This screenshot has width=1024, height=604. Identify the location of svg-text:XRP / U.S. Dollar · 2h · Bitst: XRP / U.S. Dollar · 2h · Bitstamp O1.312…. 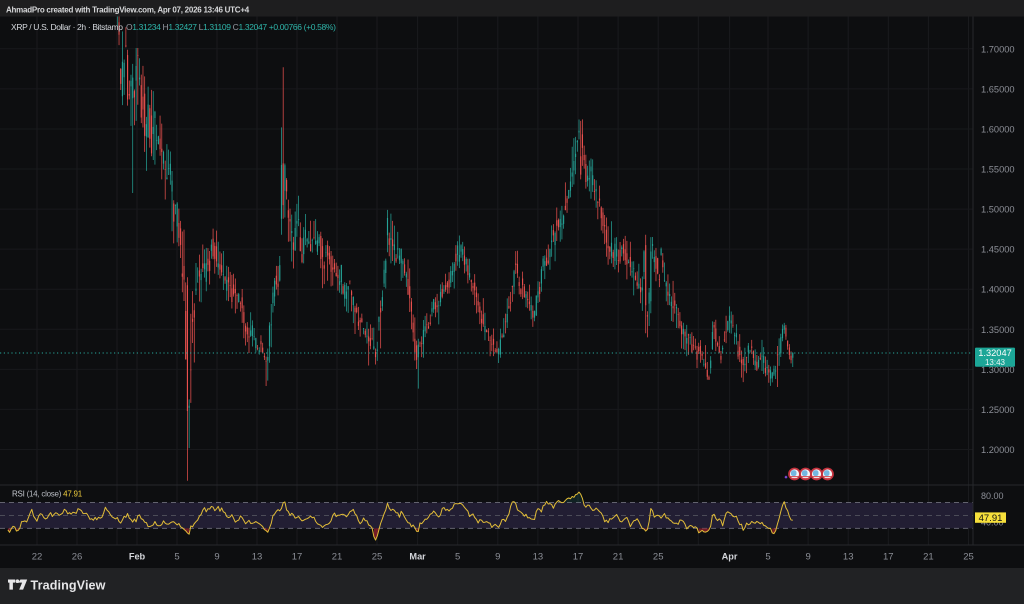
(173, 27).